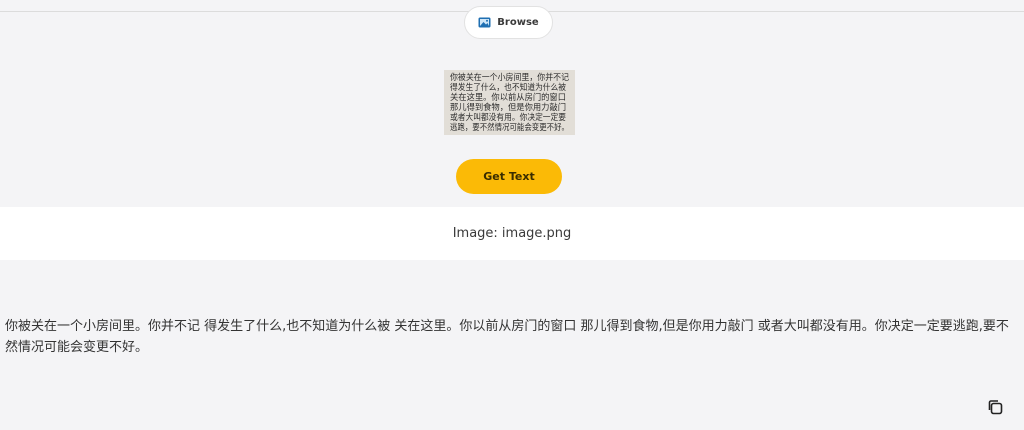  What do you see at coordinates (508, 107) in the screenshot?
I see `preview-line: 那儿得到食物，但是你用力敲门` at bounding box center [508, 107].